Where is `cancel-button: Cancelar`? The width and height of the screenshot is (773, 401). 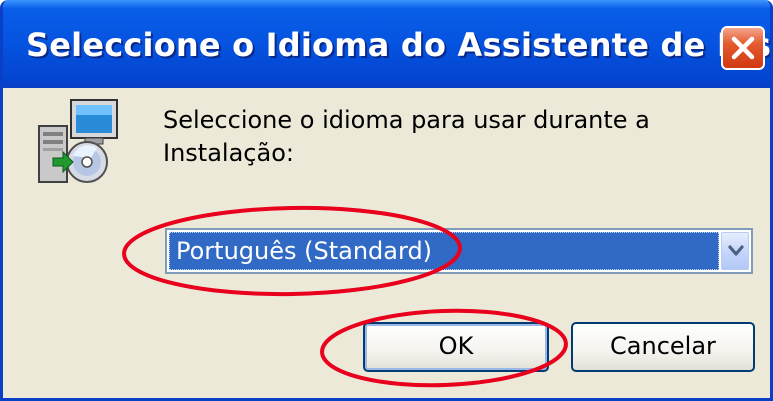 cancel-button: Cancelar is located at coordinates (663, 347).